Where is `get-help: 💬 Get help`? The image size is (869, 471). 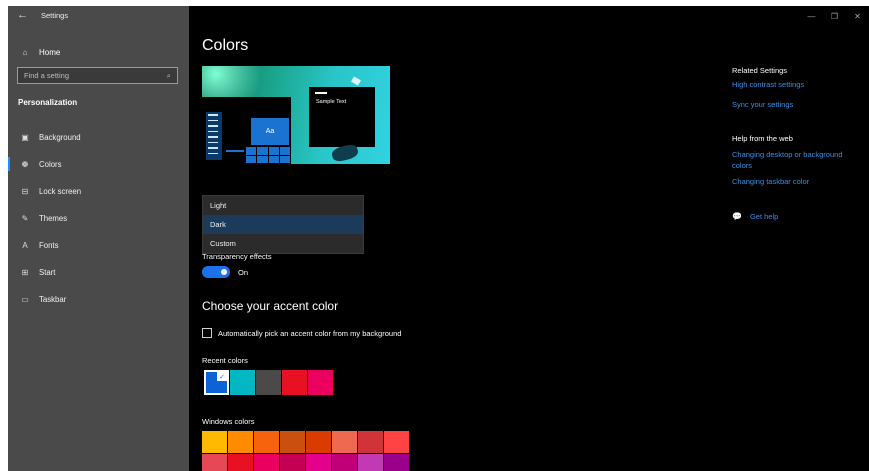 get-help: 💬 Get help is located at coordinates (797, 216).